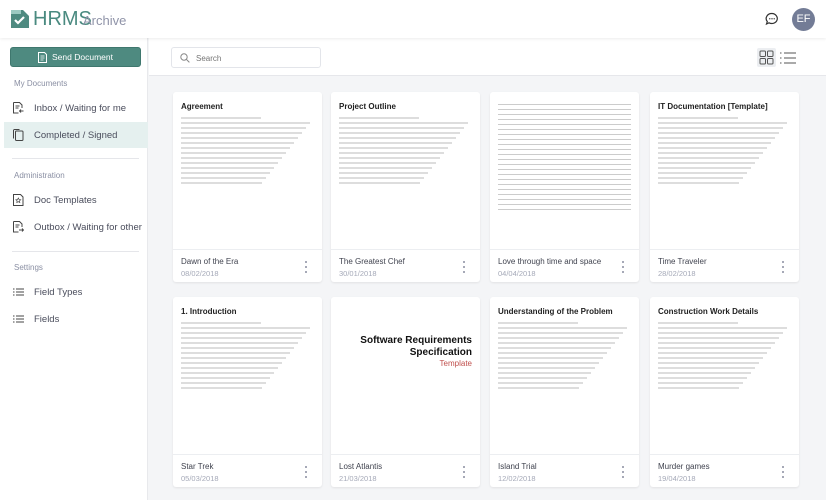 The width and height of the screenshot is (826, 500). What do you see at coordinates (724, 171) in the screenshot?
I see `document-thumbnail: IT Documentation [Template]` at bounding box center [724, 171].